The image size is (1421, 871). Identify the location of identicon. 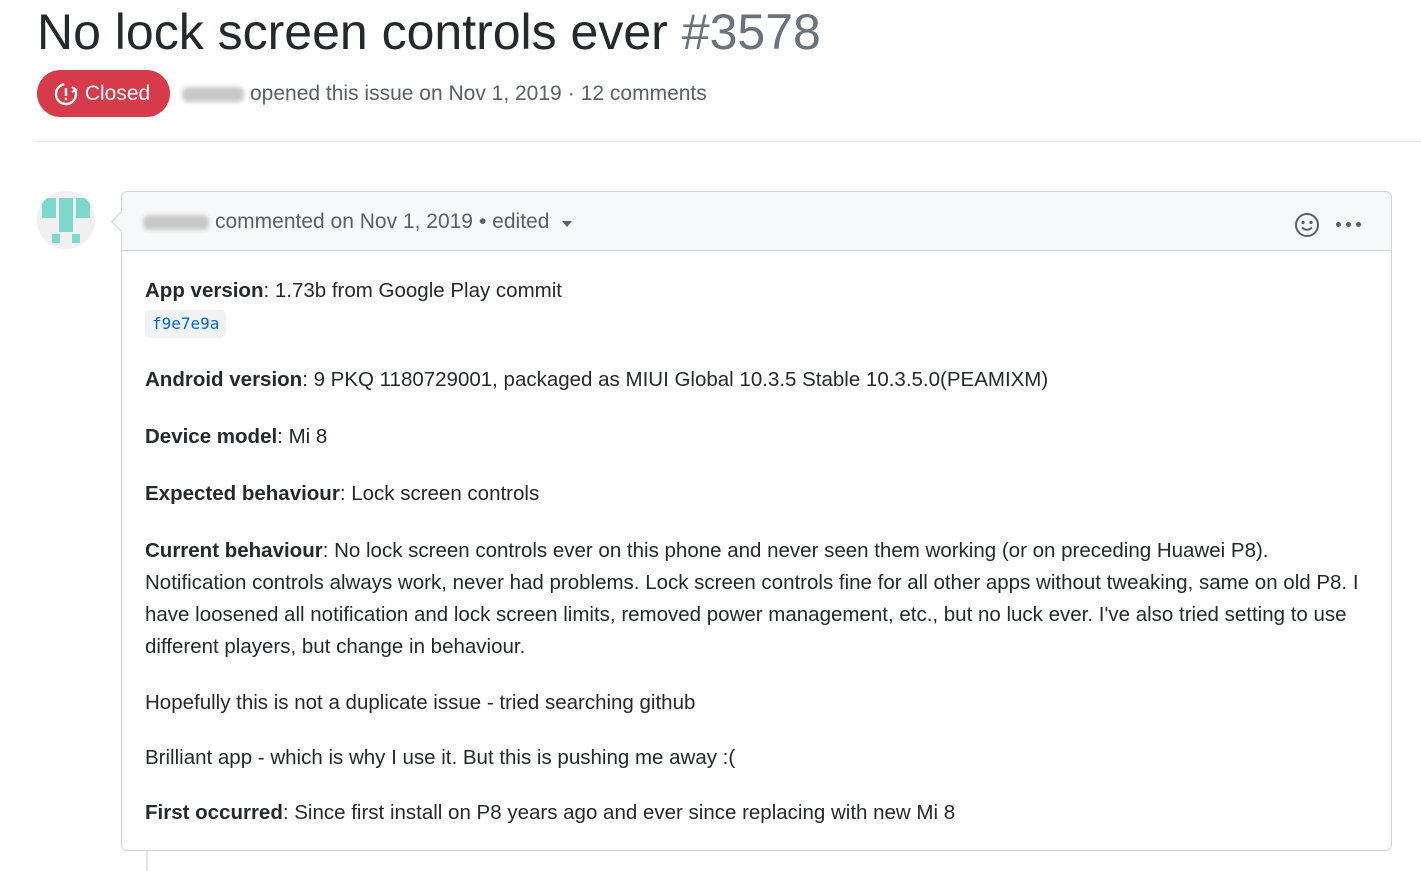
(66, 220).